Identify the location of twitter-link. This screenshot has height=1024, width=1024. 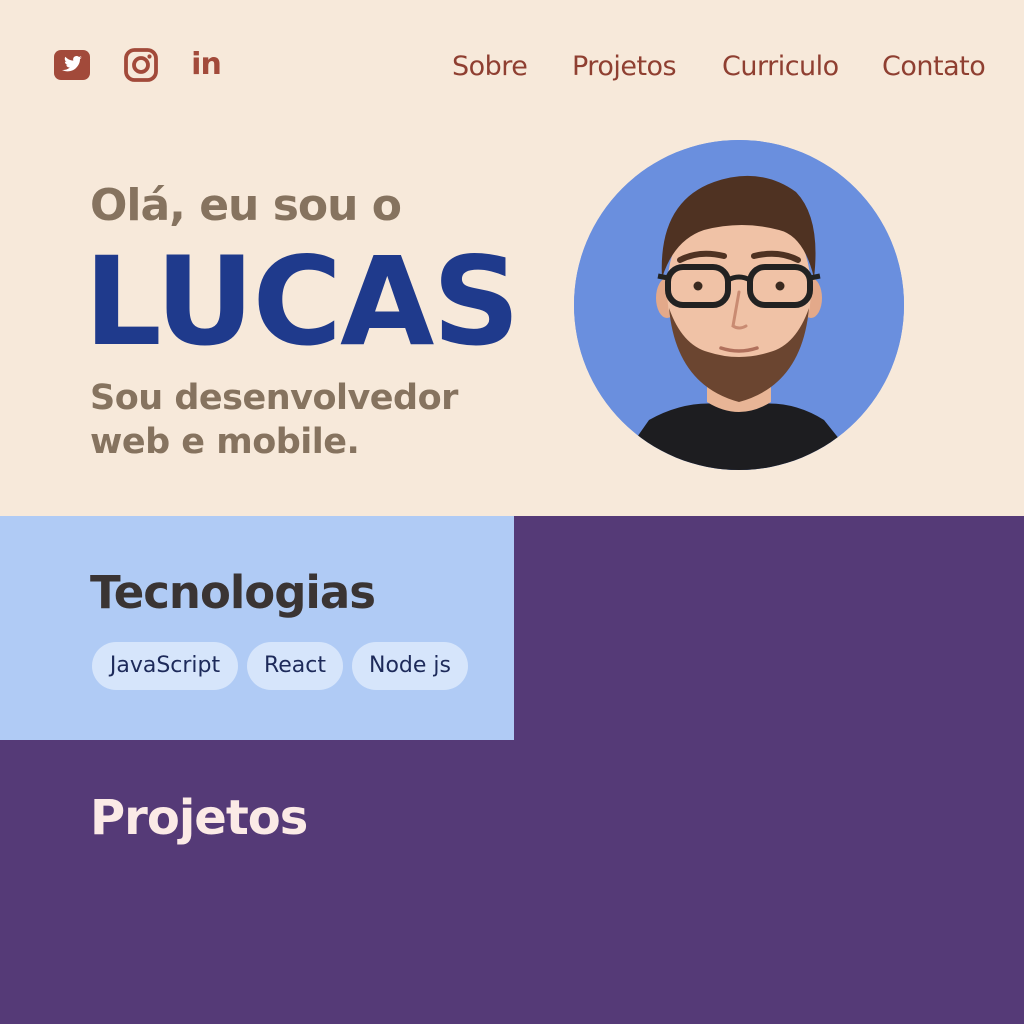
(72, 65).